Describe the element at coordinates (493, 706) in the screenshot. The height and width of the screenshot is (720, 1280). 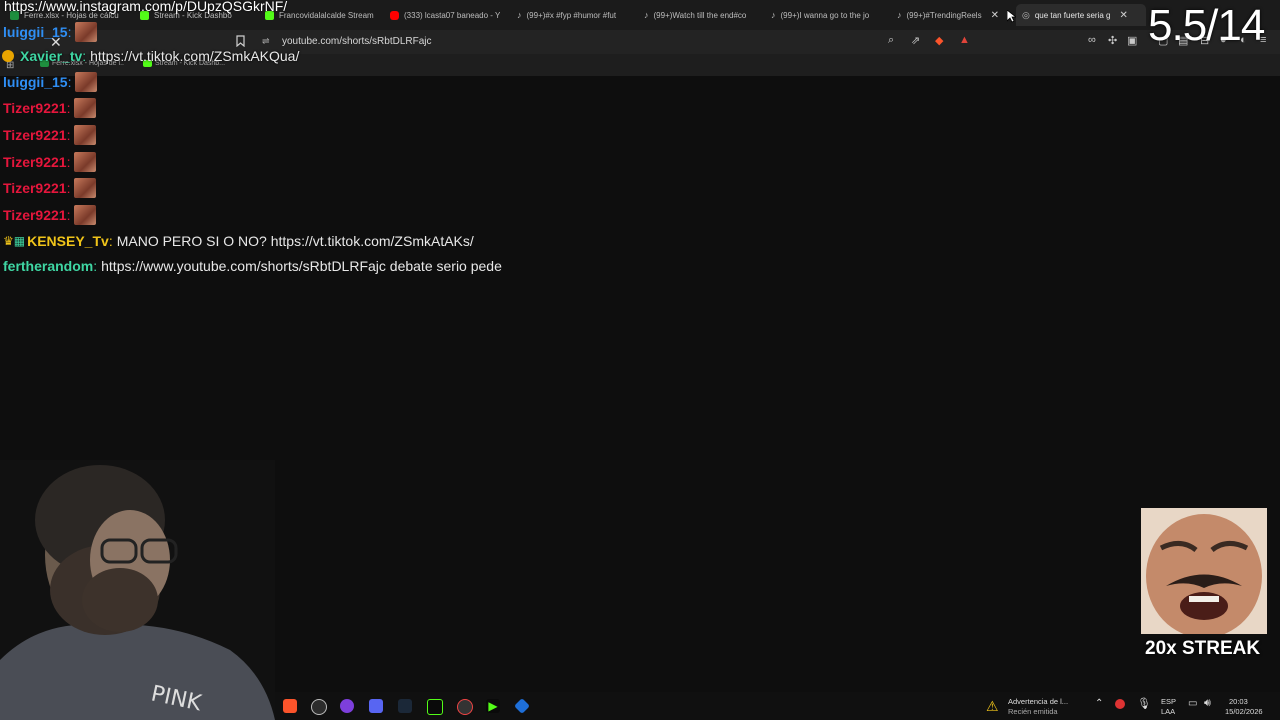
I see `play-icon: ▶` at that location.